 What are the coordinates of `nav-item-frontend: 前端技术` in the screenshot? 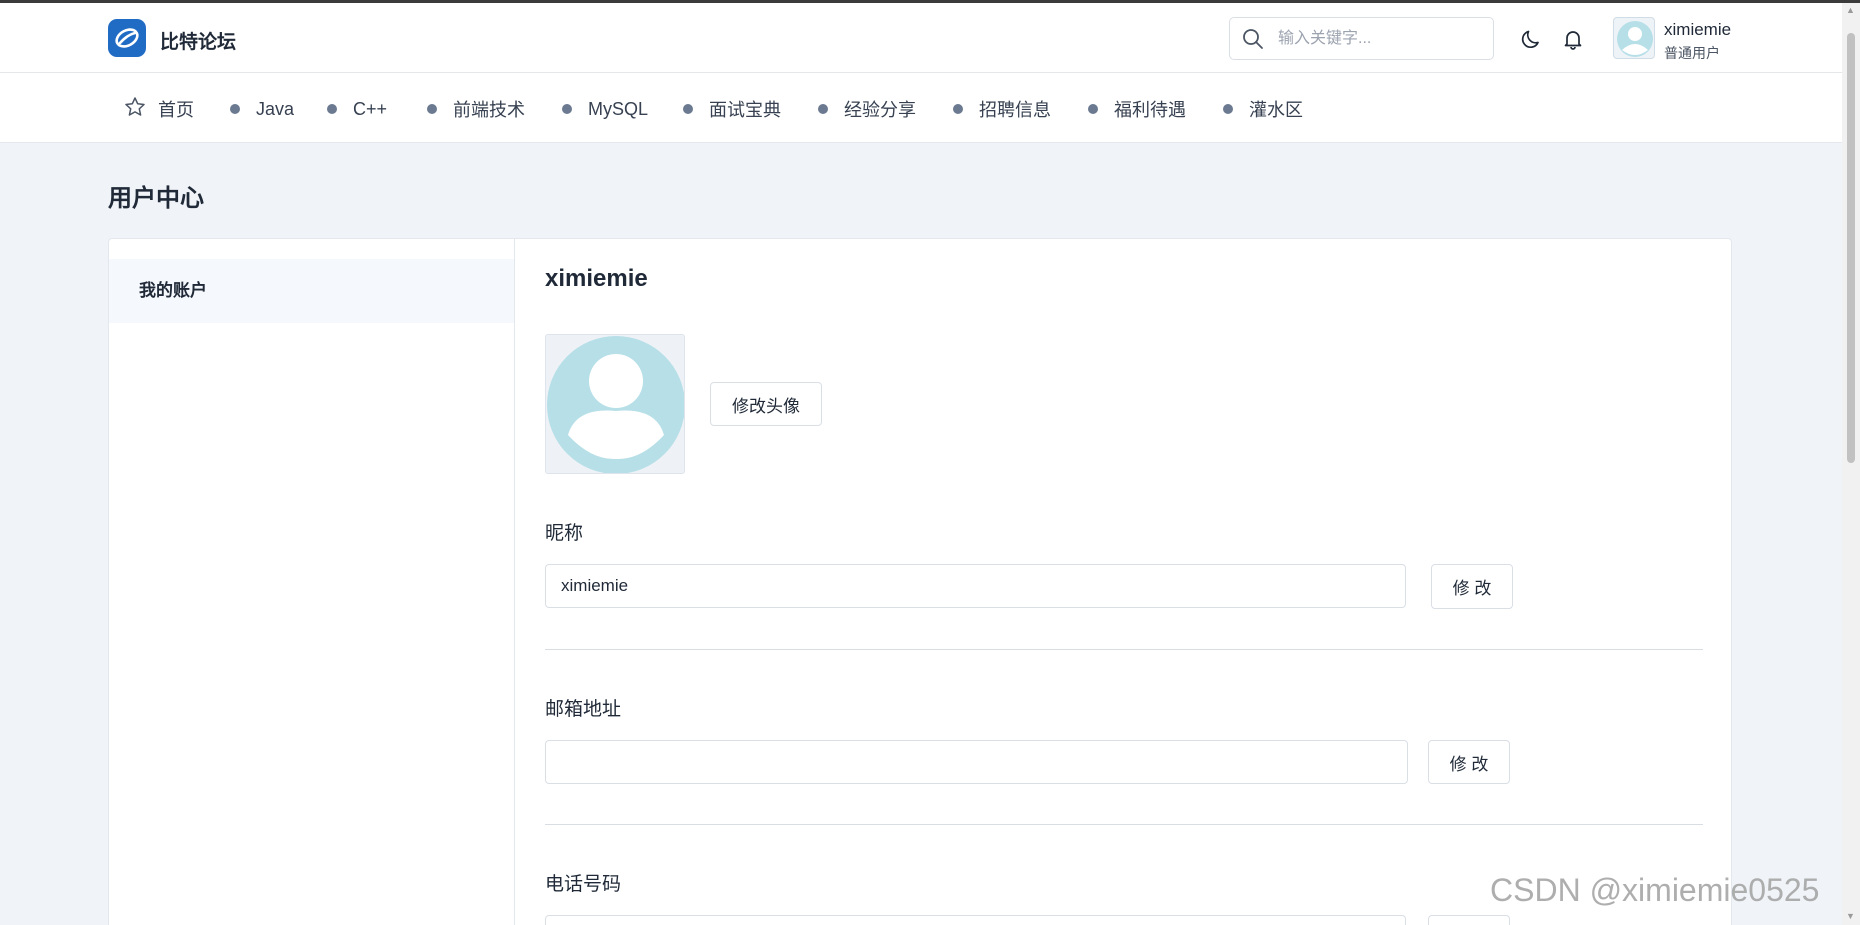 It's located at (476, 109).